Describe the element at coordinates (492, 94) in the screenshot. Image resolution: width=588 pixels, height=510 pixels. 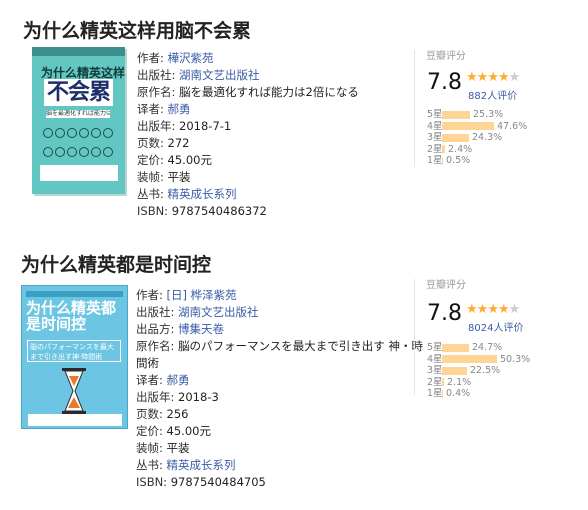
I see `rating-count-link: 882人评价` at that location.